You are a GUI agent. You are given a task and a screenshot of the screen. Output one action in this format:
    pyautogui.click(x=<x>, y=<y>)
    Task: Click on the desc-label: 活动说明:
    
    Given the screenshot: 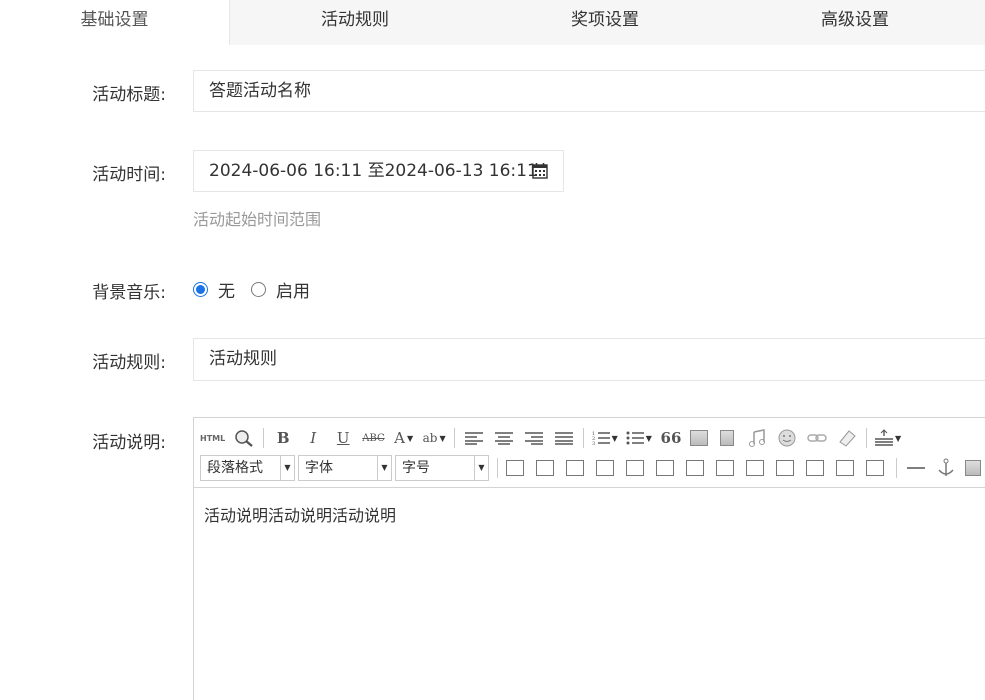 What is the action you would take?
    pyautogui.click(x=129, y=443)
    